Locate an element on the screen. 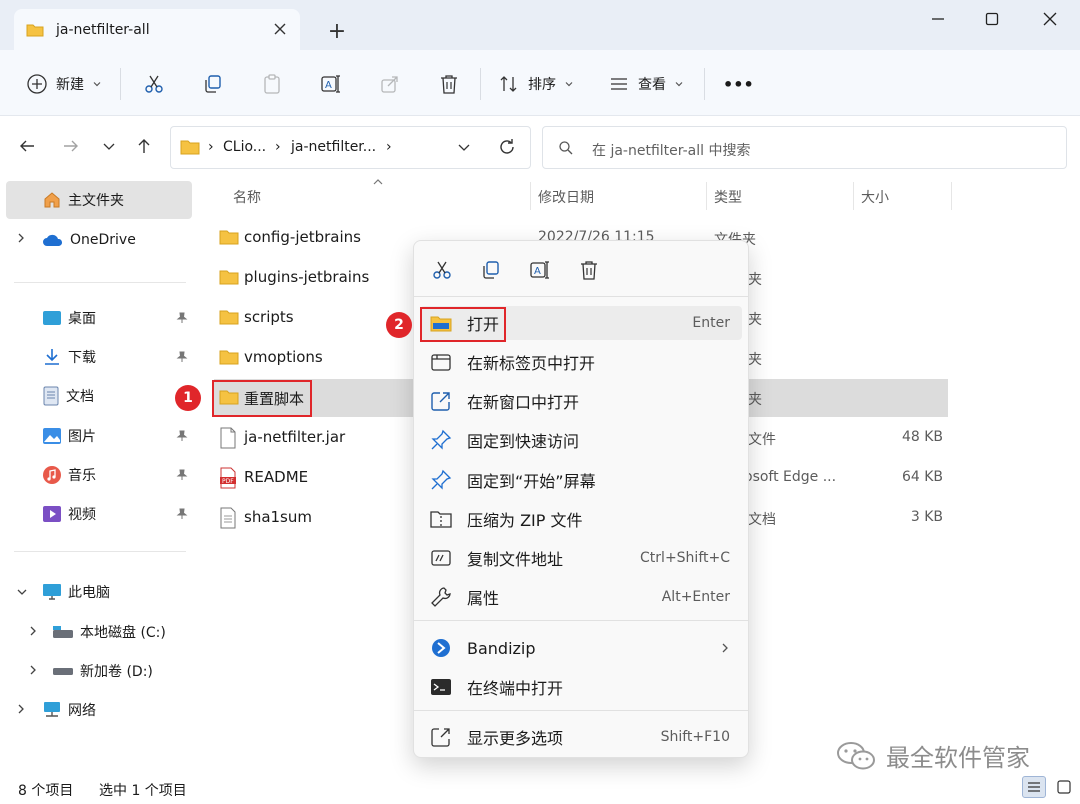 The height and width of the screenshot is (804, 1080). column-header-size: 大小 is located at coordinates (875, 197).